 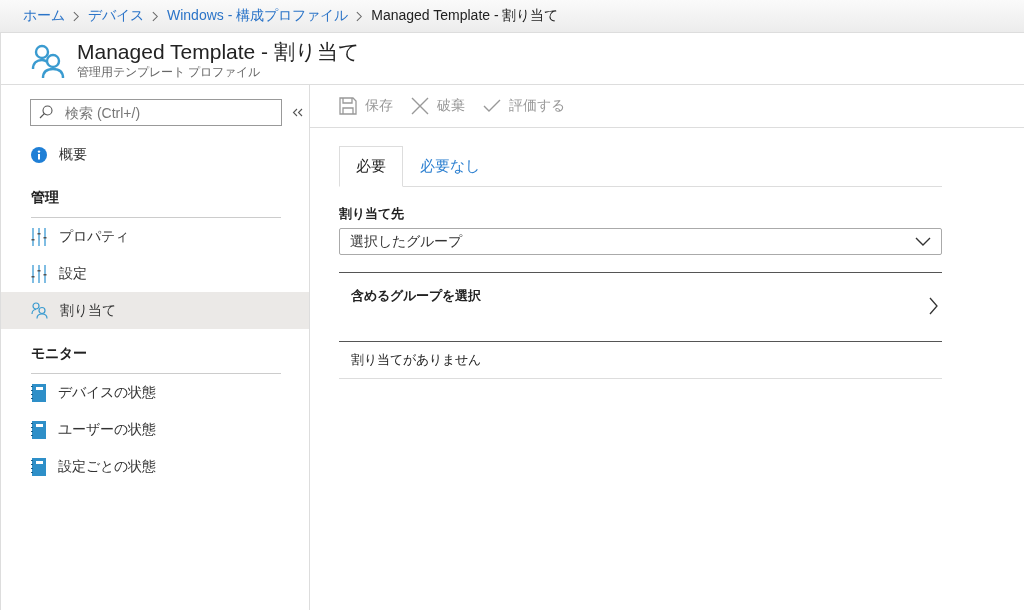 I want to click on collapse-icon, so click(x=297, y=112).